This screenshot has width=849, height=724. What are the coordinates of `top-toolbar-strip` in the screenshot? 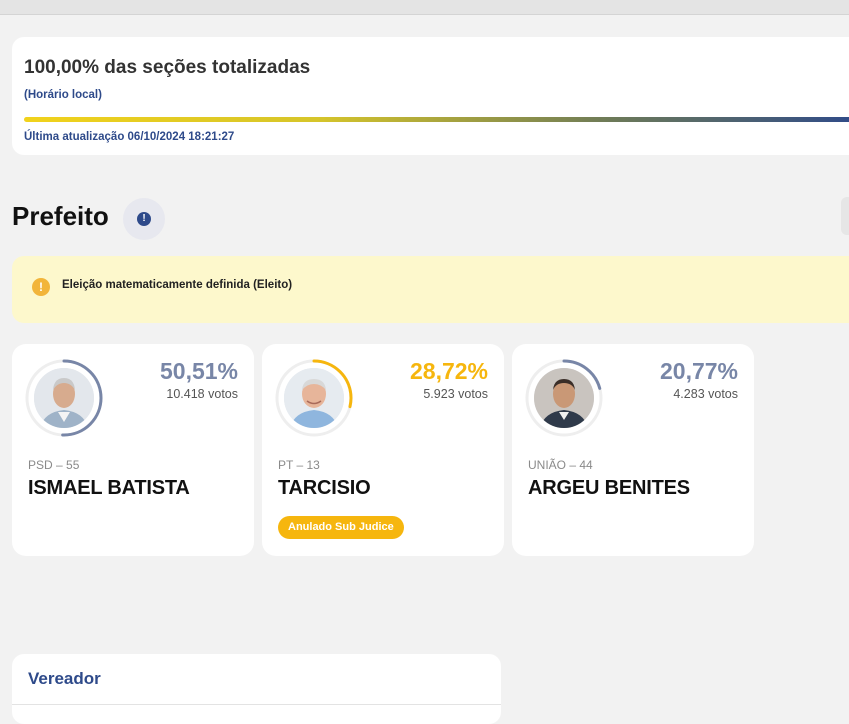 It's located at (424, 7).